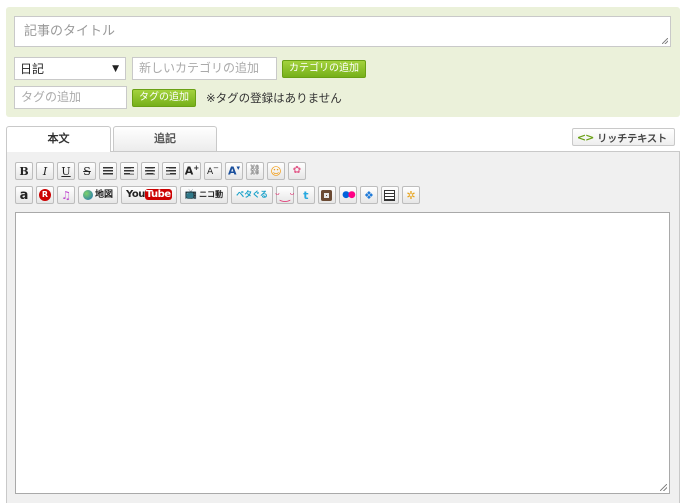  I want to click on align-center-button, so click(150, 171).